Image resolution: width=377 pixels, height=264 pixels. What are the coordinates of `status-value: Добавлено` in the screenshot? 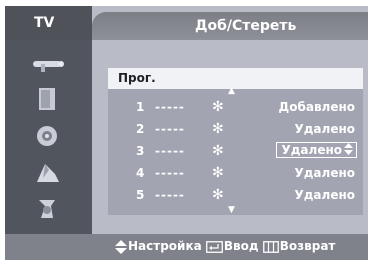 It's located at (316, 107).